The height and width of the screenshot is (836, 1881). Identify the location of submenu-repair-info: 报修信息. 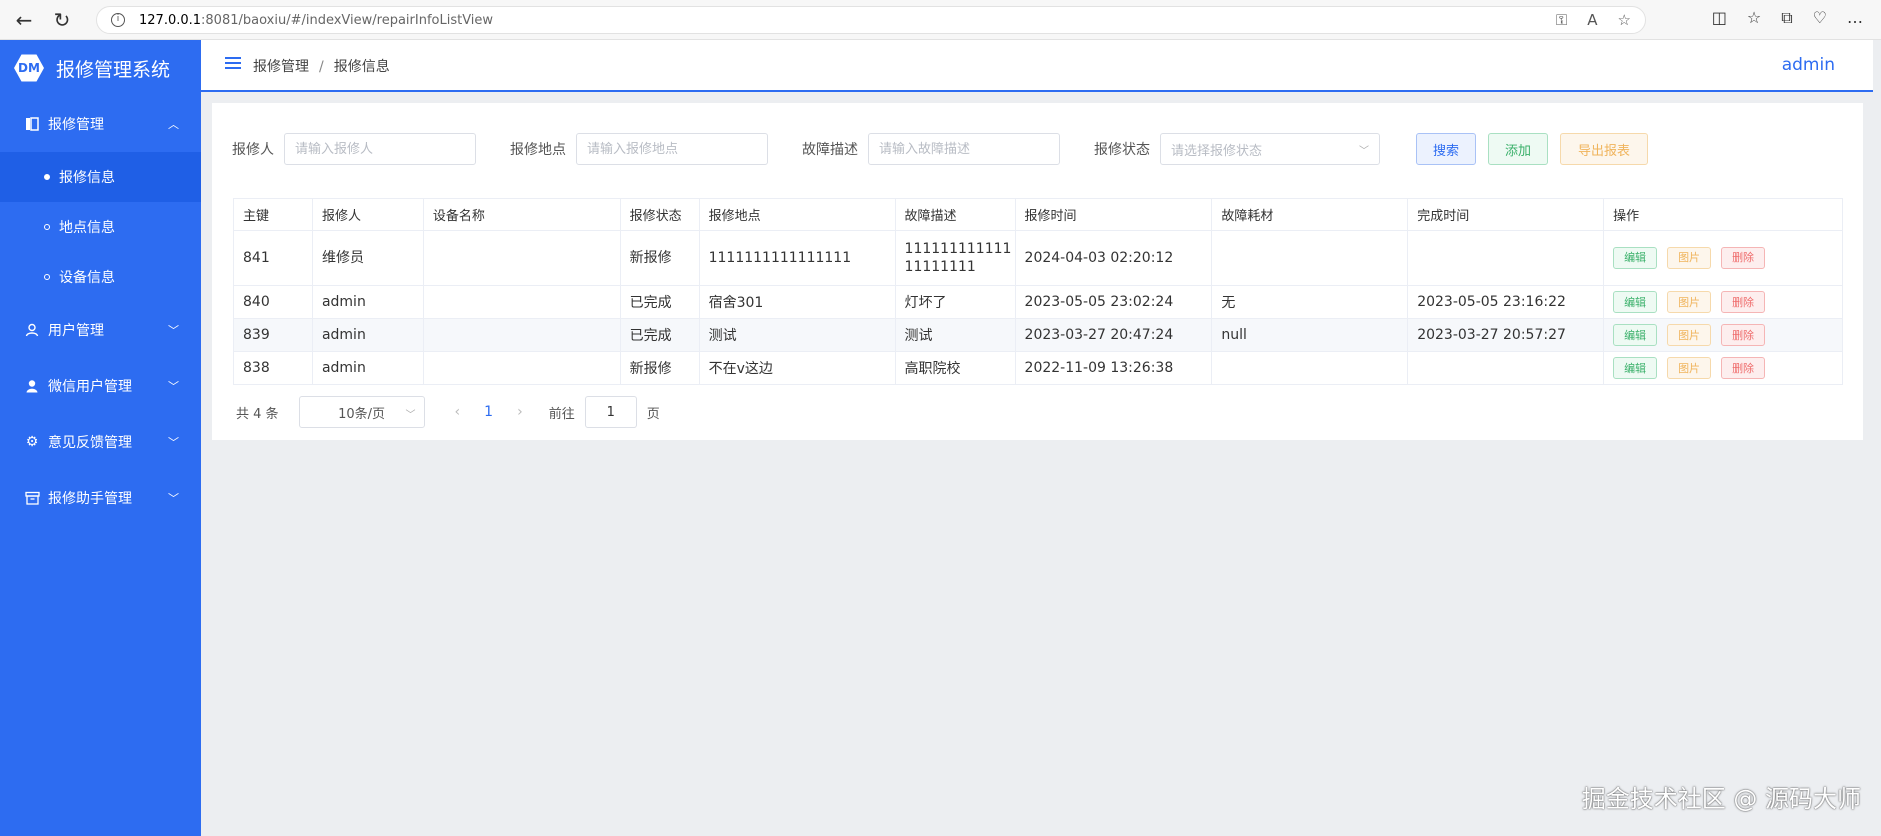
(100, 177).